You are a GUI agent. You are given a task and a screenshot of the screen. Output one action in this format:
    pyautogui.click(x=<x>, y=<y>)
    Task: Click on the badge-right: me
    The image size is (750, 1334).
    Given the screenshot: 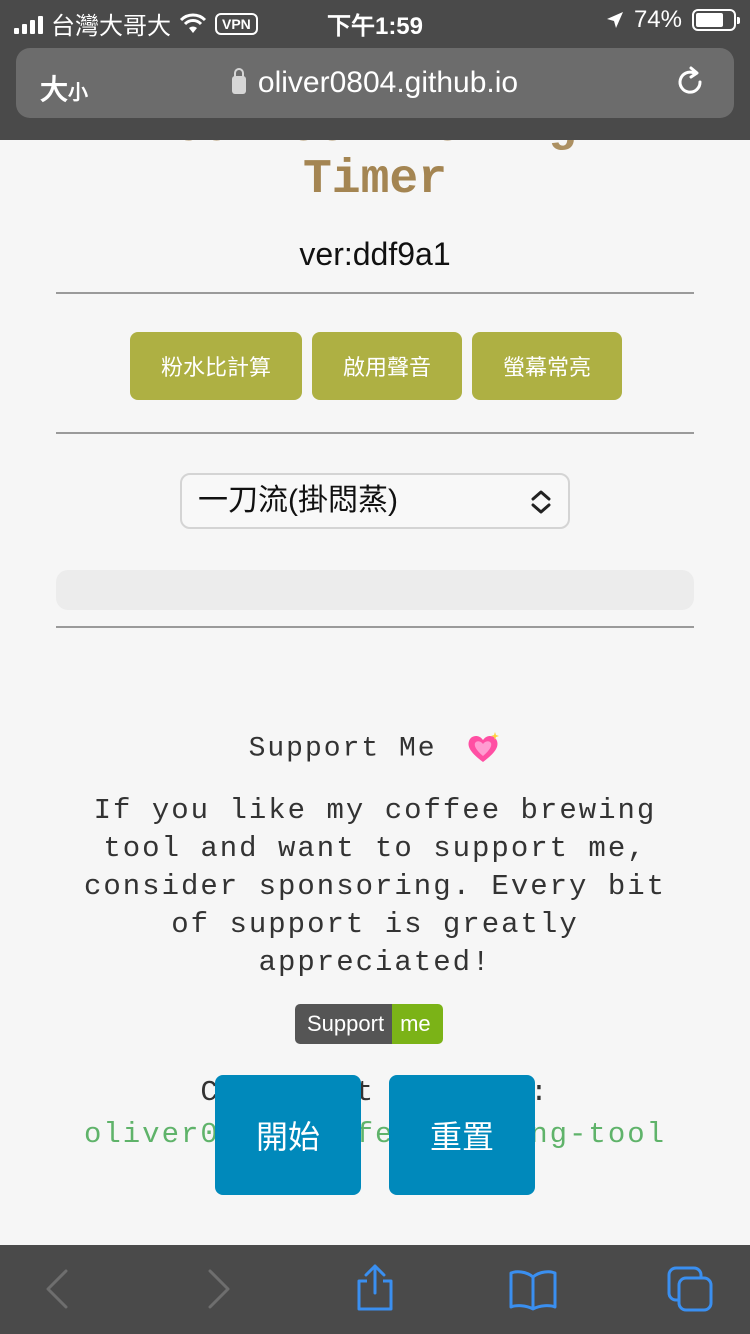 What is the action you would take?
    pyautogui.click(x=417, y=1024)
    